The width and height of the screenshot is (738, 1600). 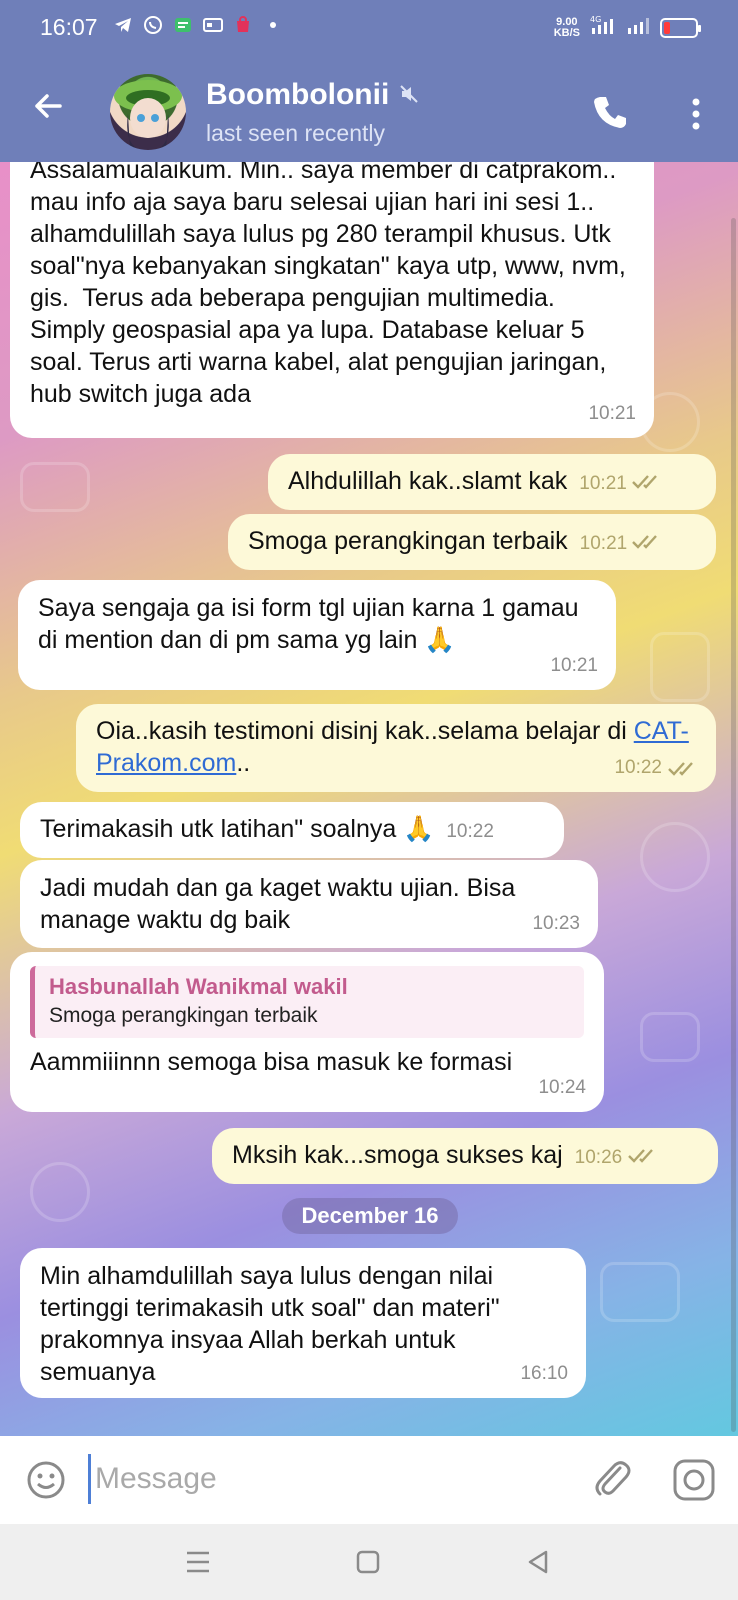 I want to click on notification-icons, so click(x=198, y=25).